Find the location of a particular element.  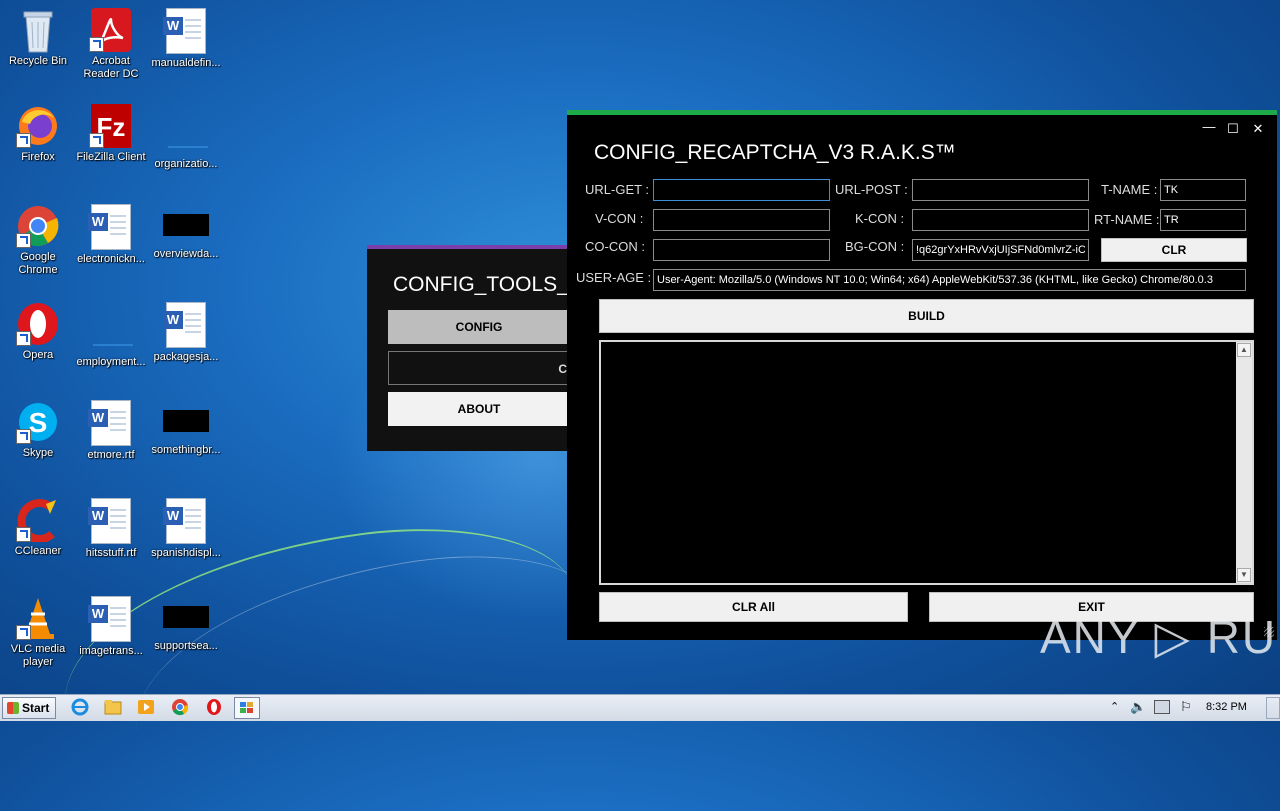

desktop-icon-filezilla: Fz FileZilla Client is located at coordinates (111, 134).